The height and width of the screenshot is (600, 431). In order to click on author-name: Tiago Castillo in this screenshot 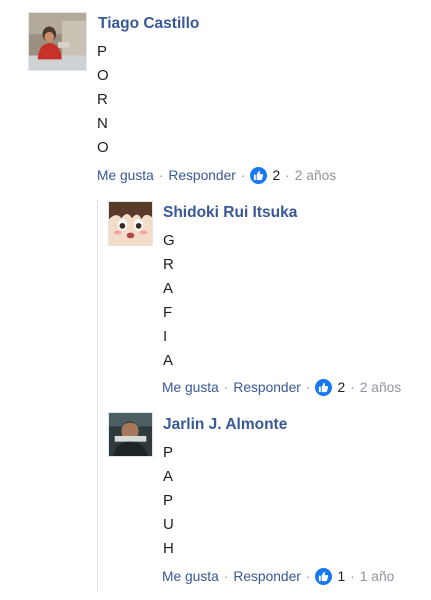, I will do `click(148, 24)`.